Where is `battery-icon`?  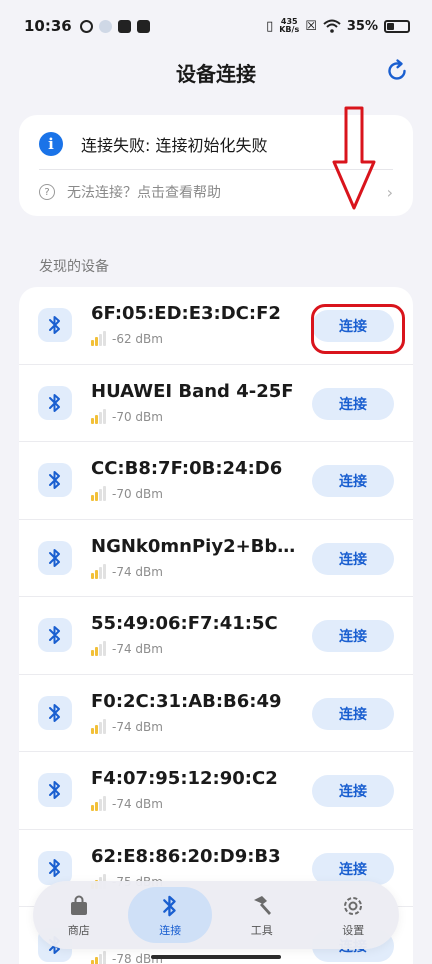 battery-icon is located at coordinates (397, 26).